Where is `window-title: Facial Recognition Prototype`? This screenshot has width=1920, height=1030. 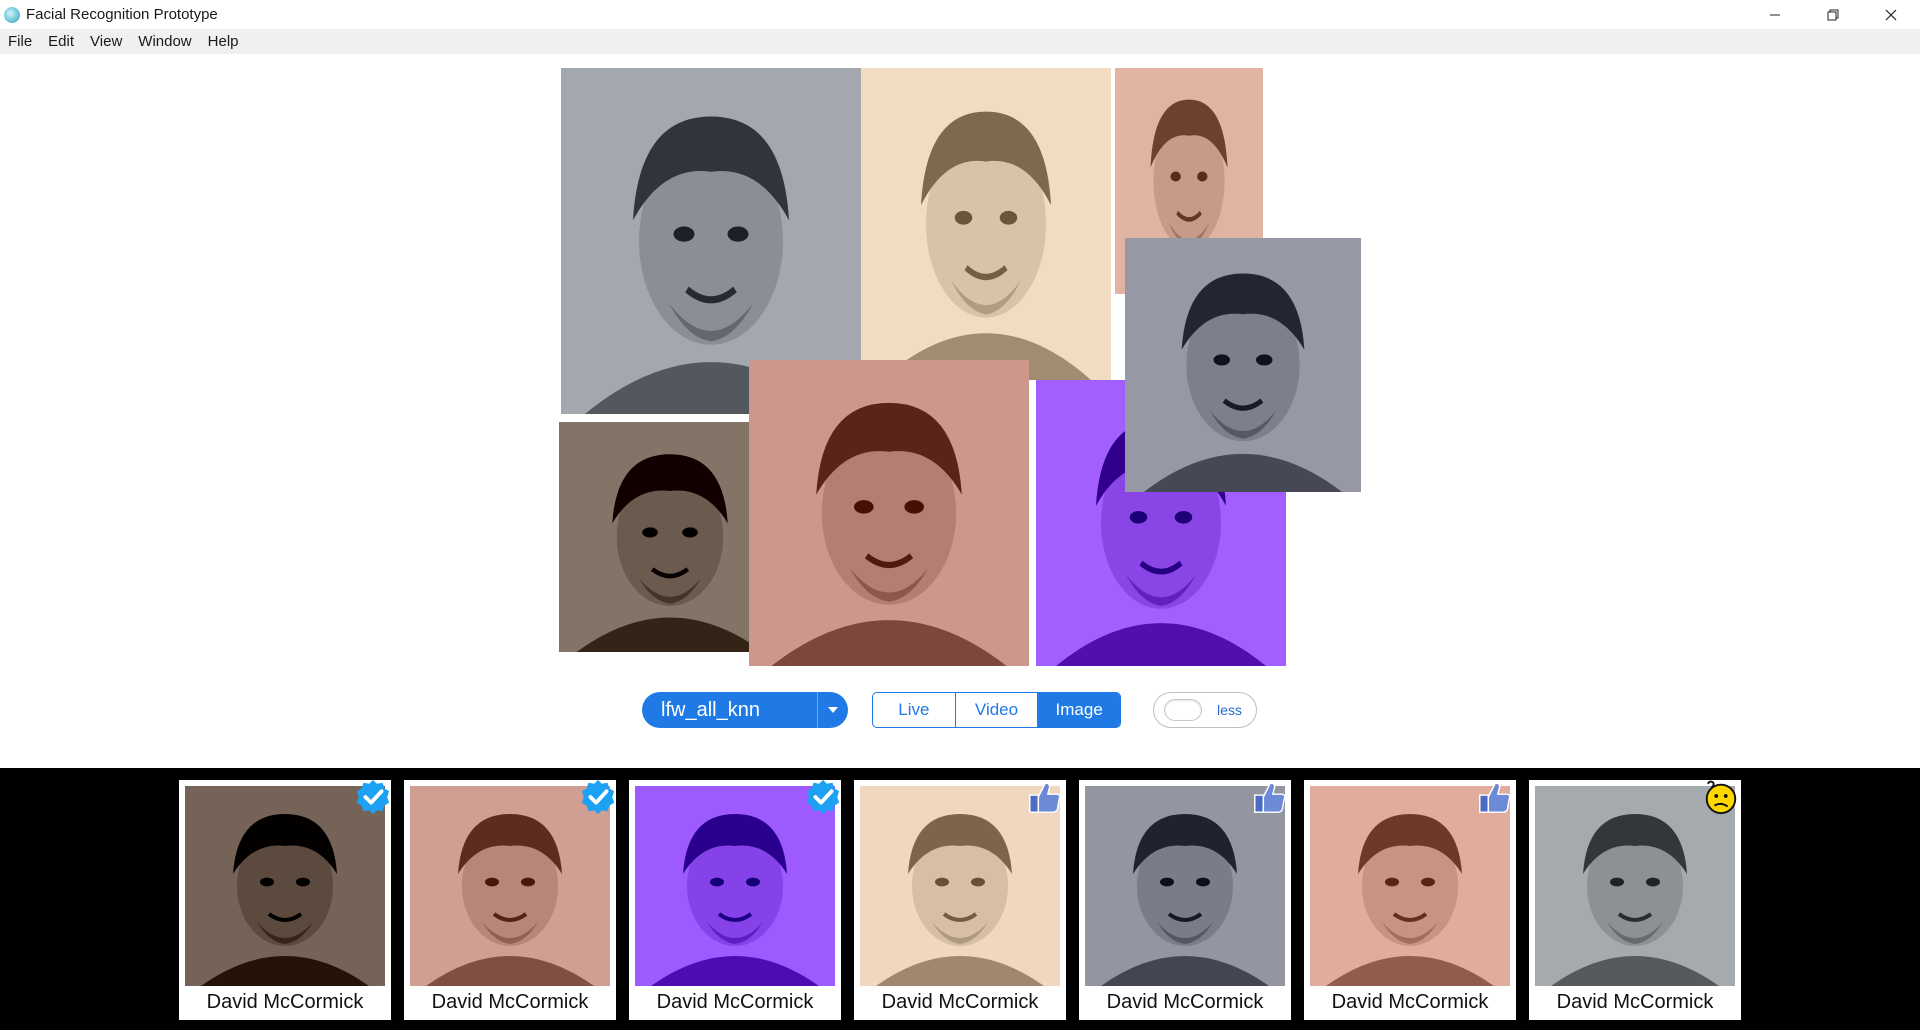 window-title: Facial Recognition Prototype is located at coordinates (122, 14).